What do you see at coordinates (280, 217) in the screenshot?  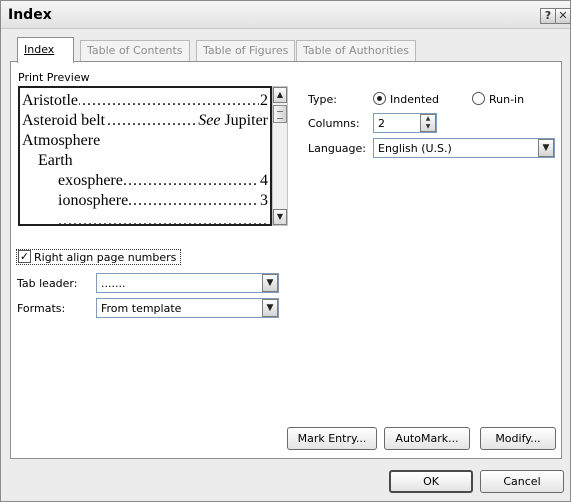 I see `scroll-down-icon: ▼` at bounding box center [280, 217].